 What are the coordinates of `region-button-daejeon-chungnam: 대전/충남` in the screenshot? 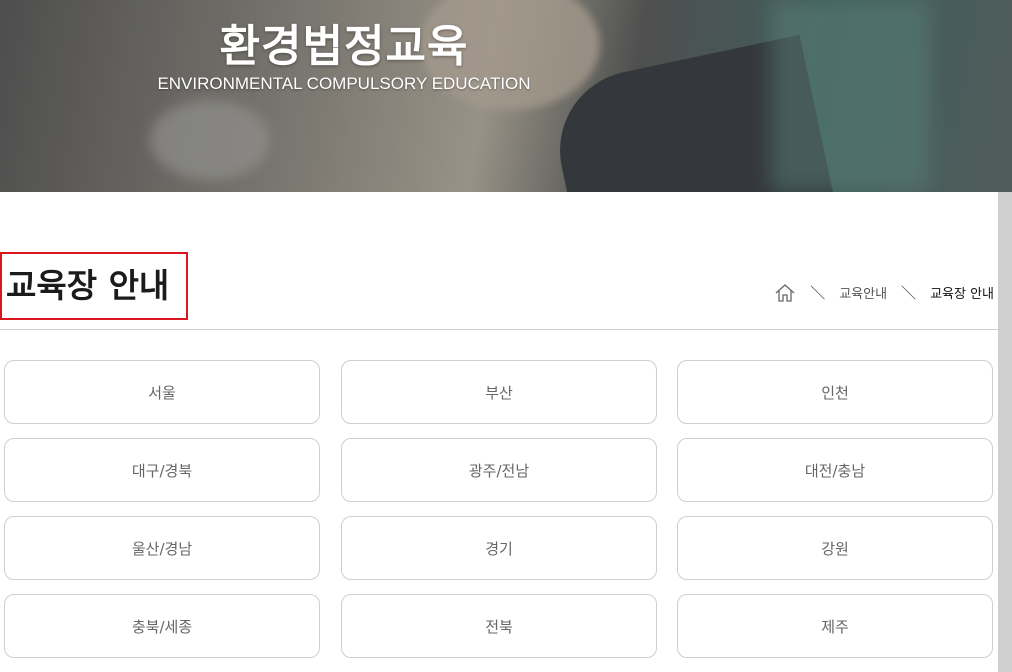 It's located at (835, 470).